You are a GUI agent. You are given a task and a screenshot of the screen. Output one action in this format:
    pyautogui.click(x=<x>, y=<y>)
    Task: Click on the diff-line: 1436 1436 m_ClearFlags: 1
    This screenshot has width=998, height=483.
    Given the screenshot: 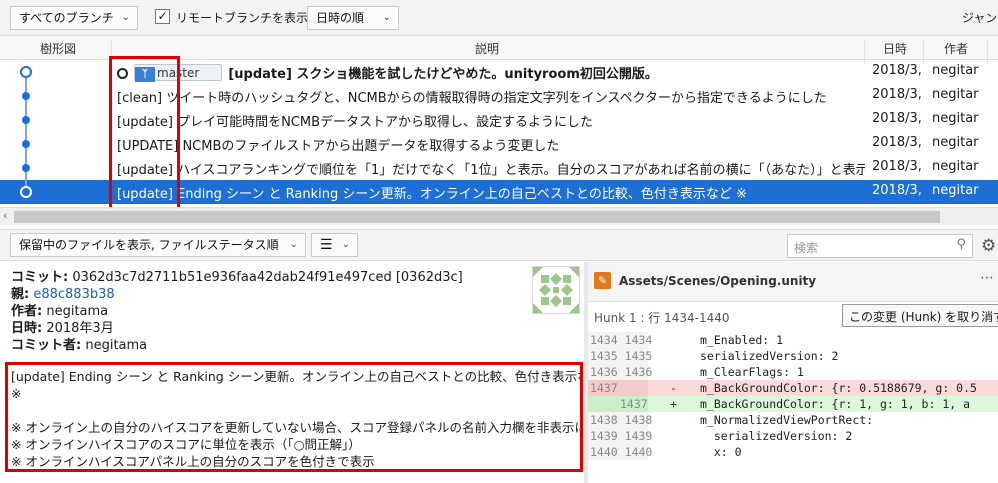 What is the action you would take?
    pyautogui.click(x=793, y=372)
    